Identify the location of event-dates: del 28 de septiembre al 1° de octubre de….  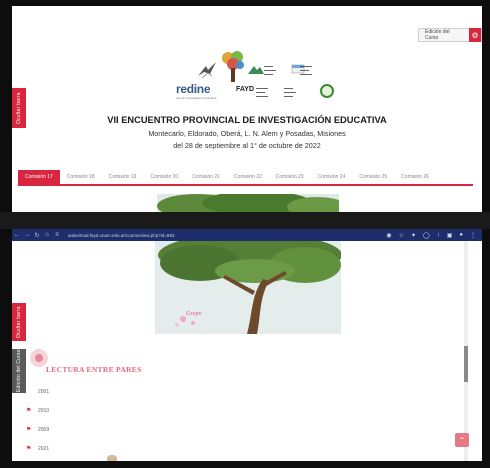
(247, 145).